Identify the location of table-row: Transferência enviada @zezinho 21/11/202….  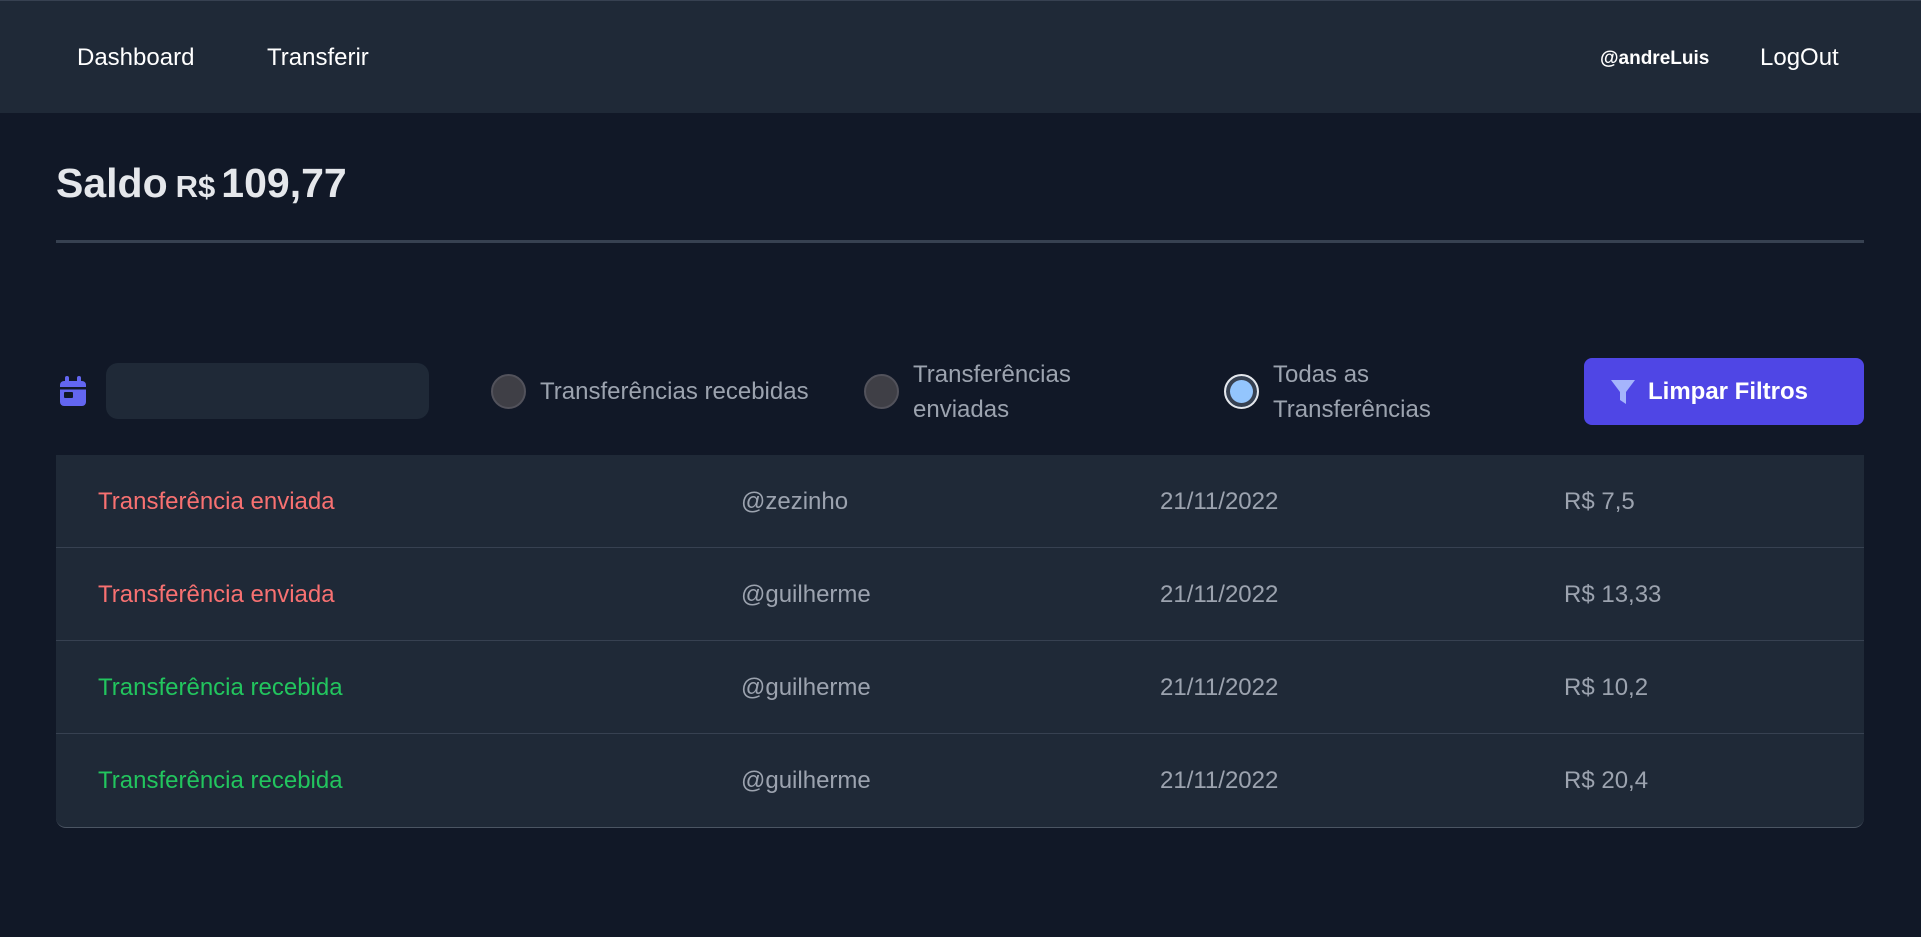
(960, 501).